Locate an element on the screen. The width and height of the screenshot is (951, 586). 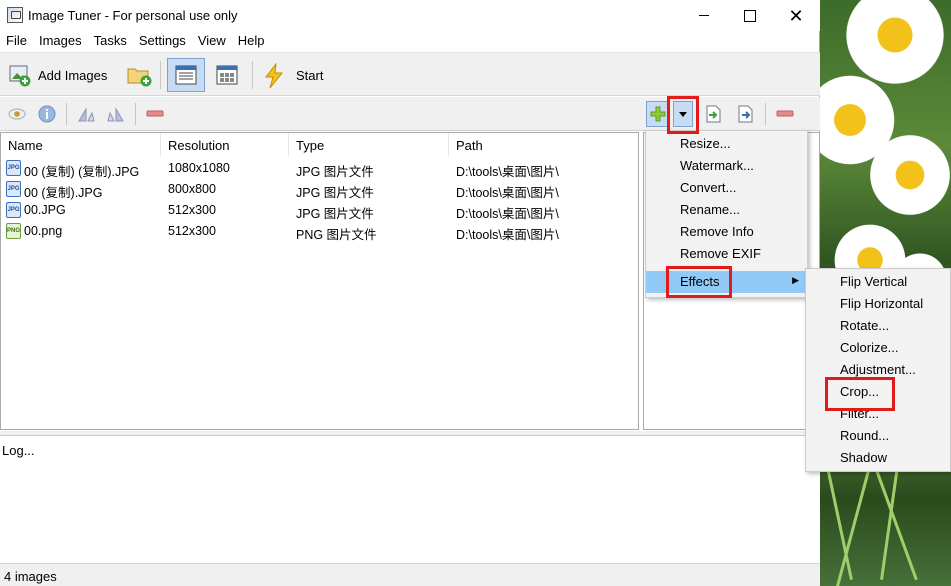
start-button: Start is located at coordinates (292, 75).